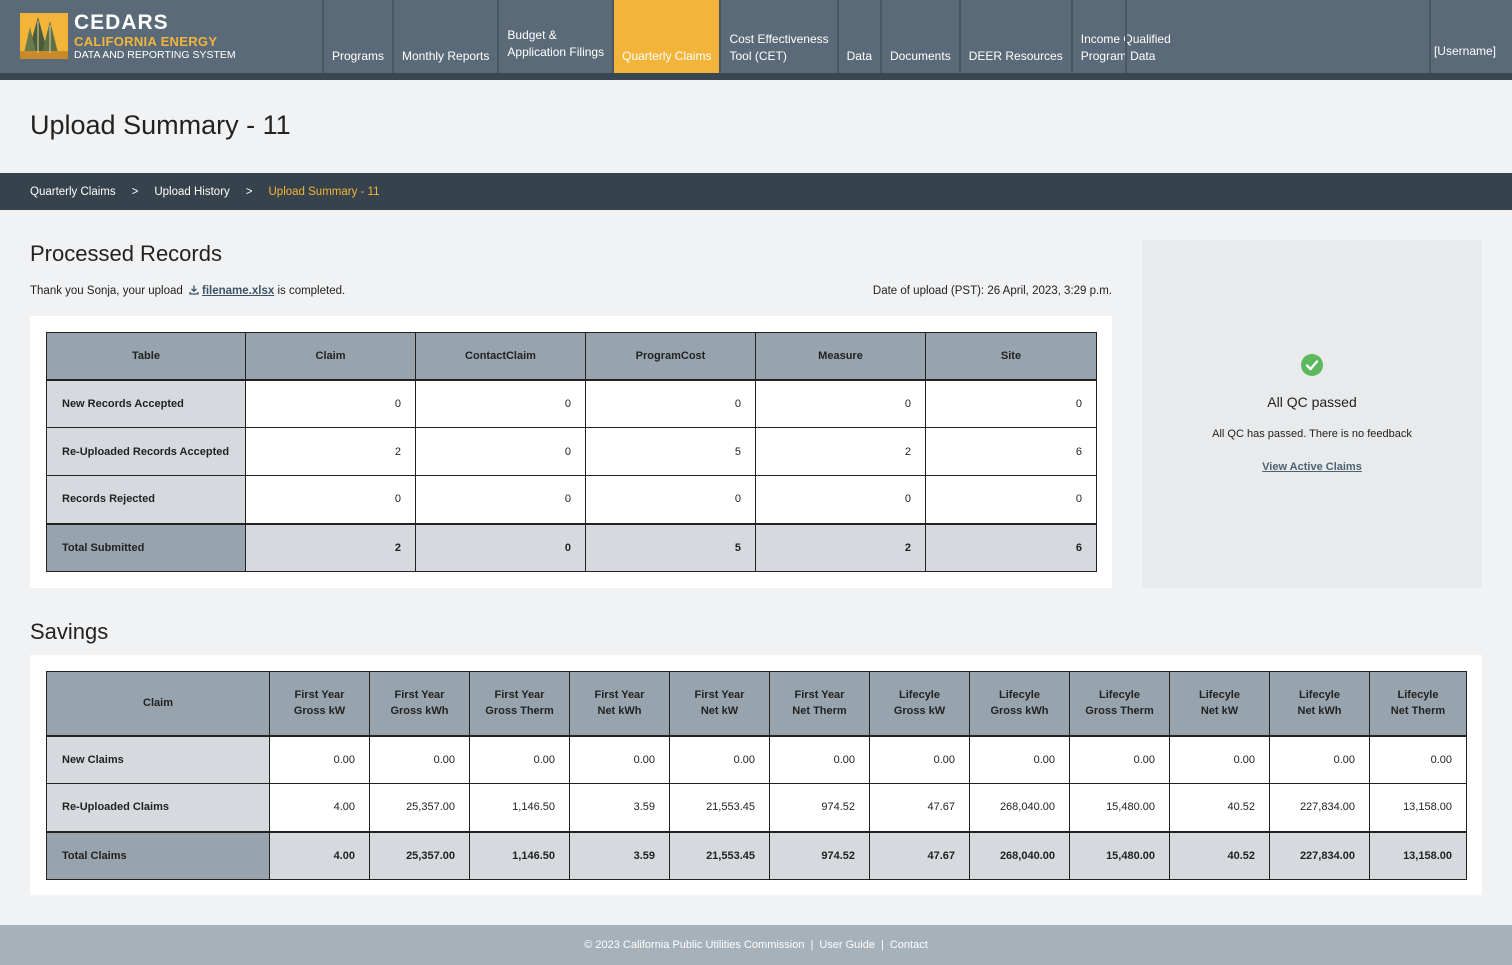  Describe the element at coordinates (847, 945) in the screenshot. I see `footer-user-guide-link: User Guide` at that location.